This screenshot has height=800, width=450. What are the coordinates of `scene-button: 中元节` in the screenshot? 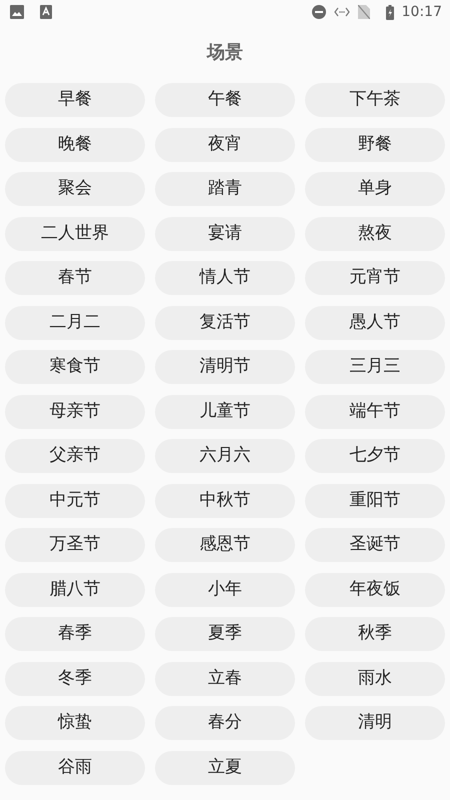 It's located at (75, 501).